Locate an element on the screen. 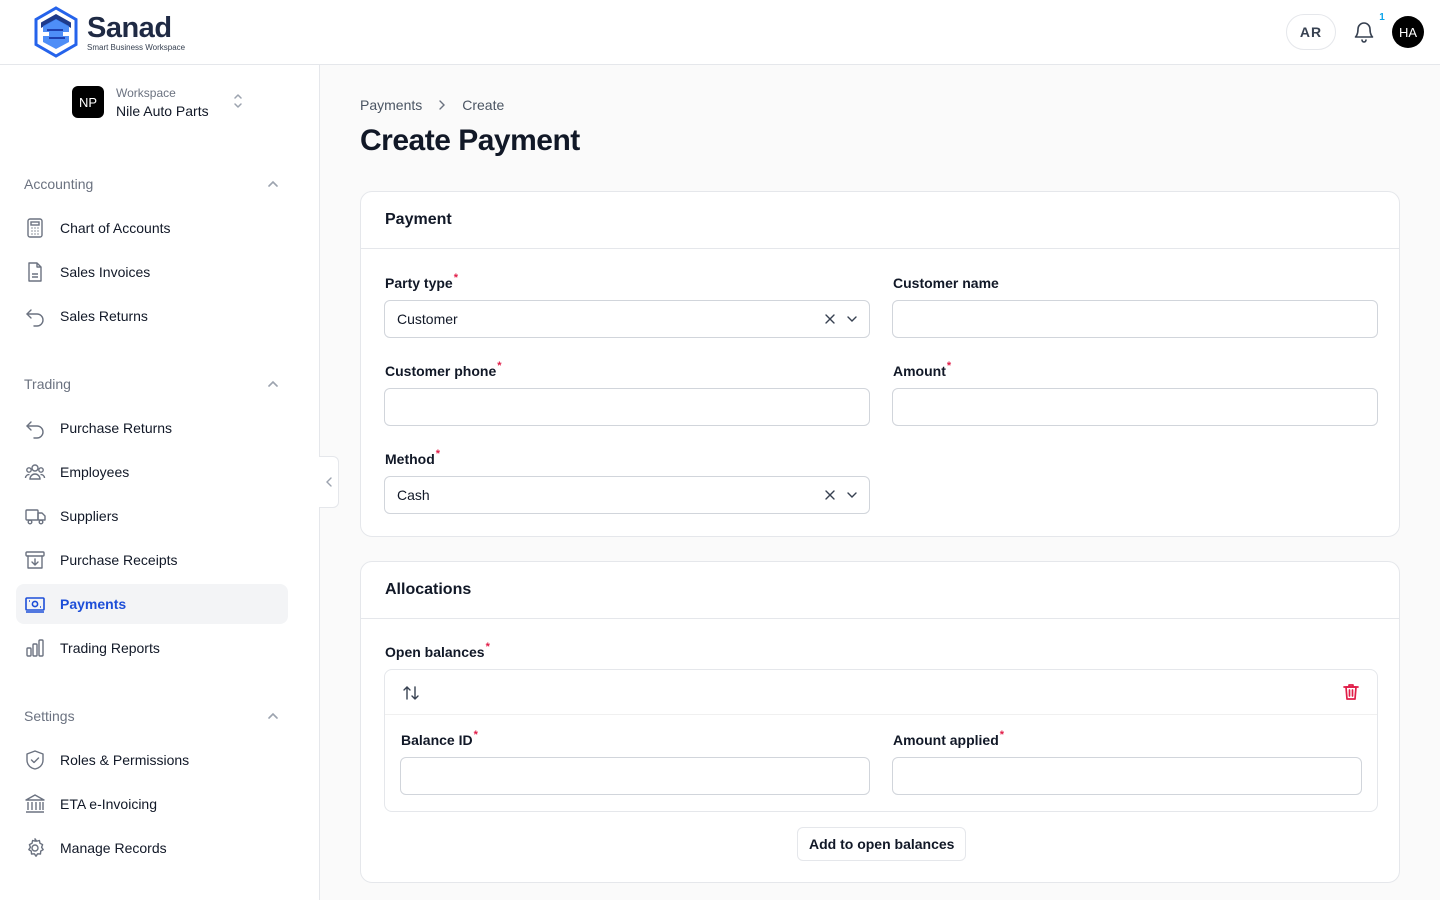 This screenshot has height=900, width=1440. nav-label: Sales Invoices is located at coordinates (105, 272).